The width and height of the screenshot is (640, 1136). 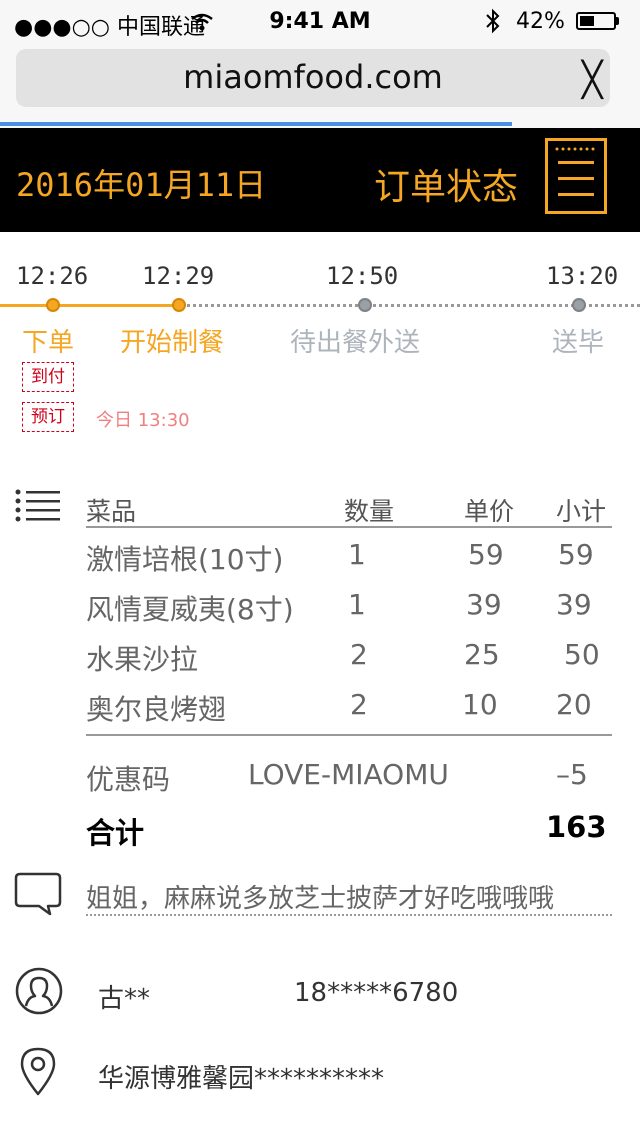 What do you see at coordinates (576, 554) in the screenshot?
I see `row-subtotal: 59` at bounding box center [576, 554].